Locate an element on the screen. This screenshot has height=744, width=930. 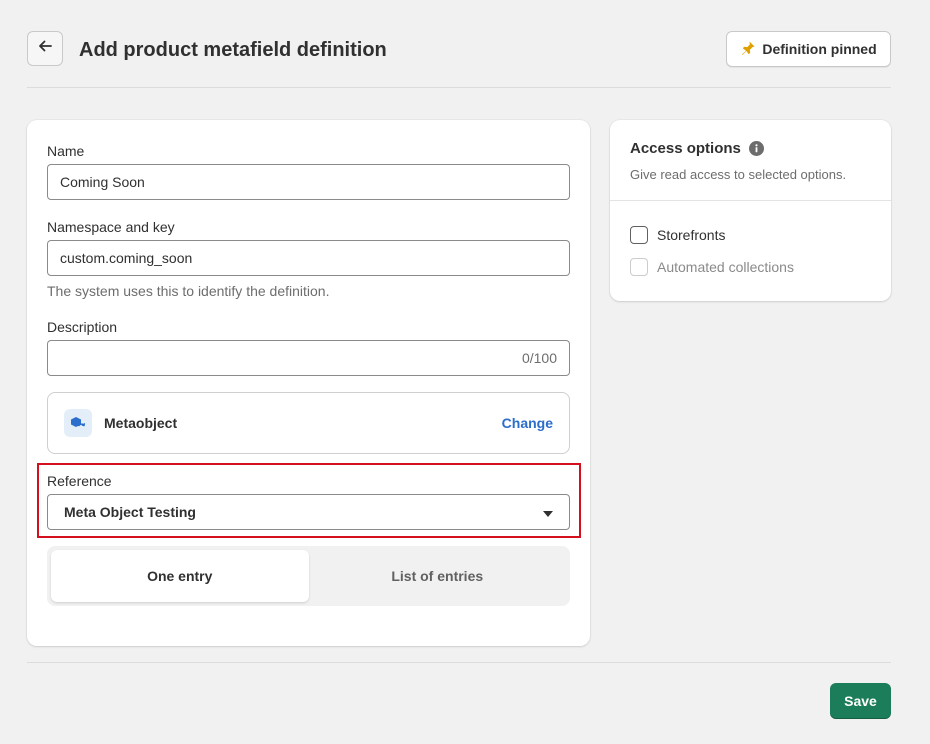
access-options-heading: Access options is located at coordinates (697, 148).